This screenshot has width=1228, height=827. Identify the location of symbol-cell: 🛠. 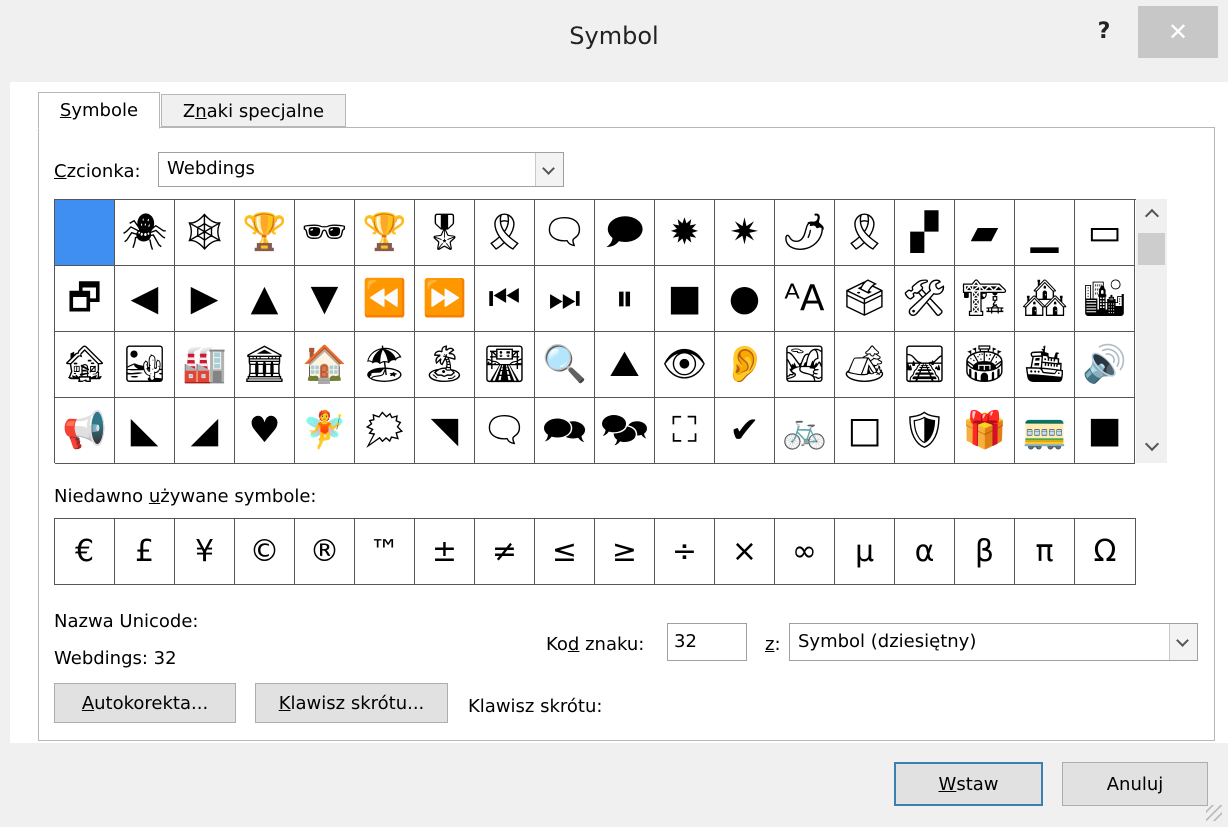
(925, 299).